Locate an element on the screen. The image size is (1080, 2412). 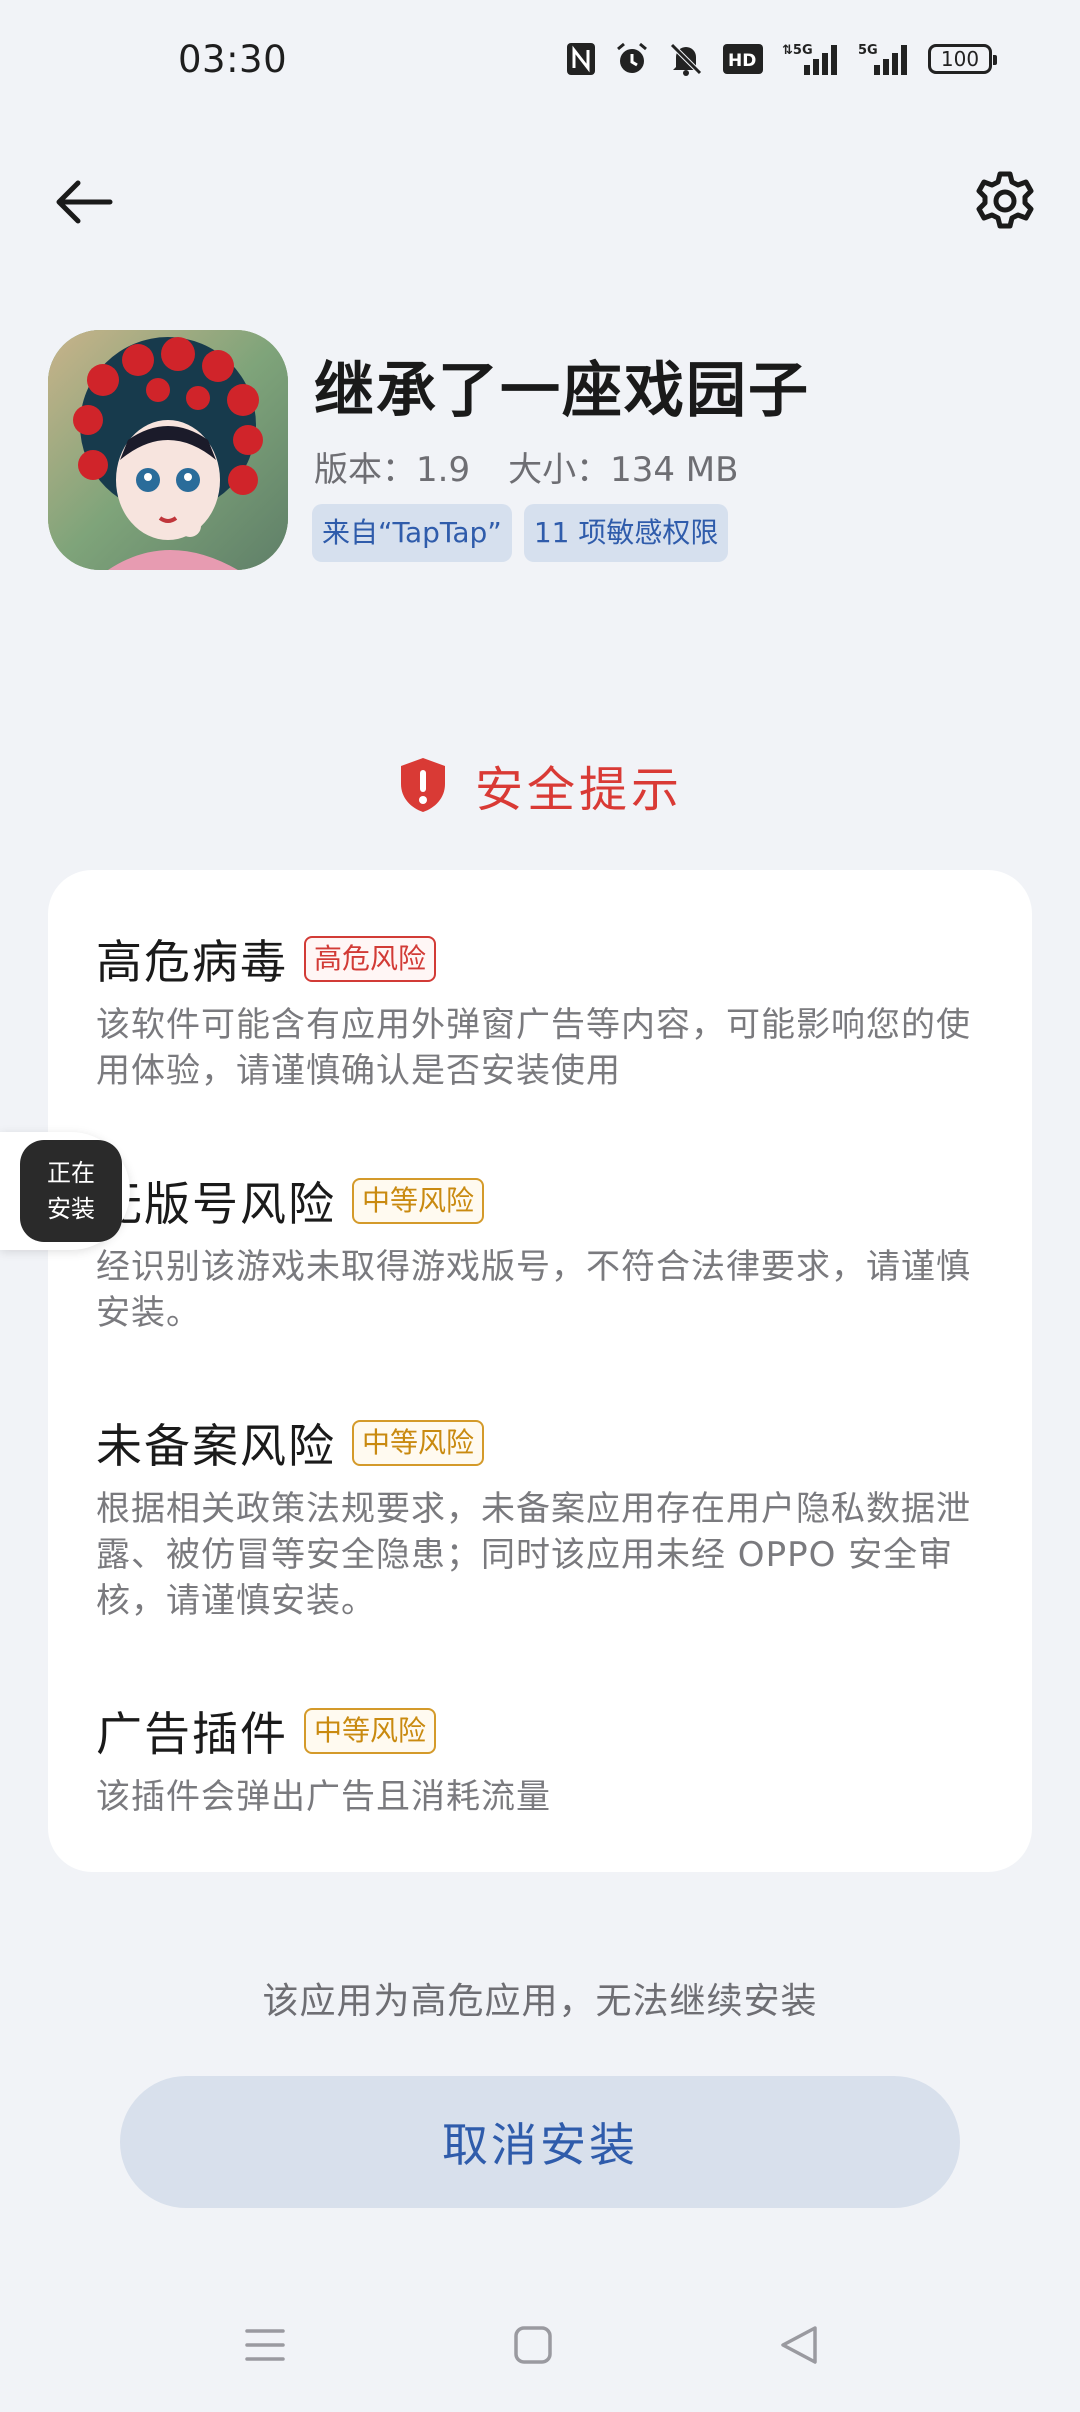
5g-signal-icon: ⇅5G is located at coordinates (811, 59).